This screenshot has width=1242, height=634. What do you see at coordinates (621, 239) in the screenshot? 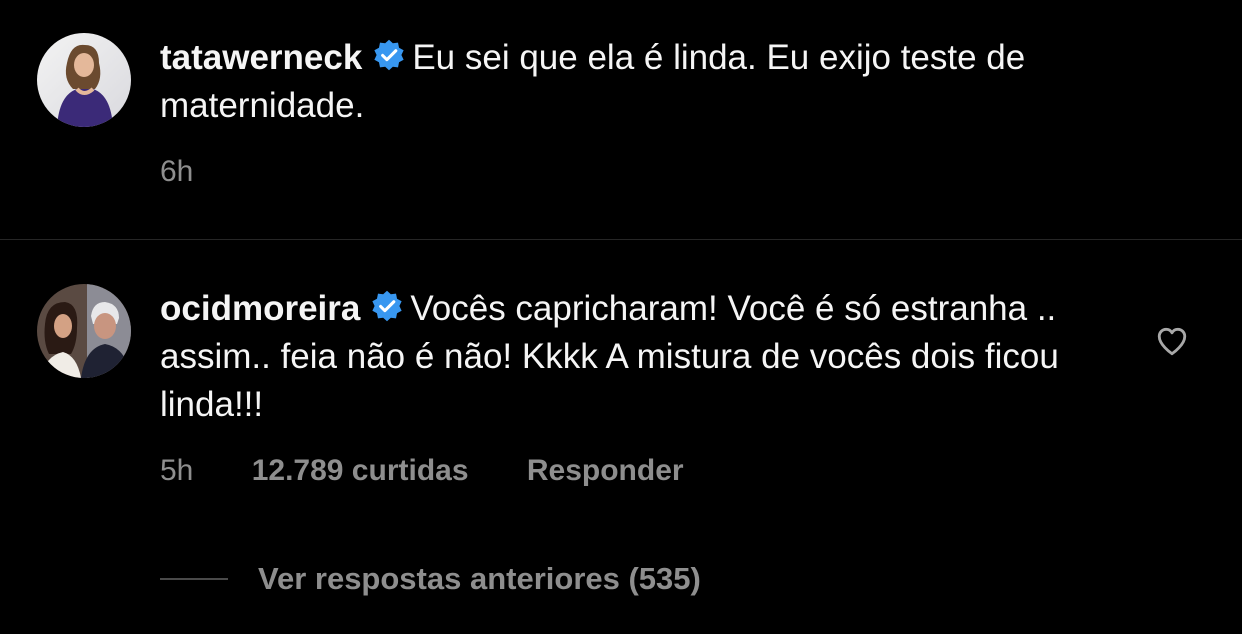
I see `divider` at bounding box center [621, 239].